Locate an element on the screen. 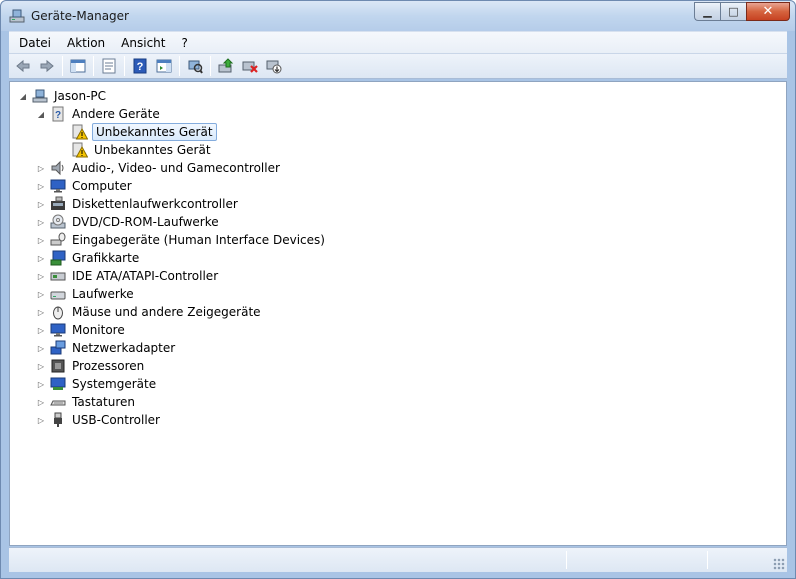 The width and height of the screenshot is (796, 579). forward-button is located at coordinates (47, 66).